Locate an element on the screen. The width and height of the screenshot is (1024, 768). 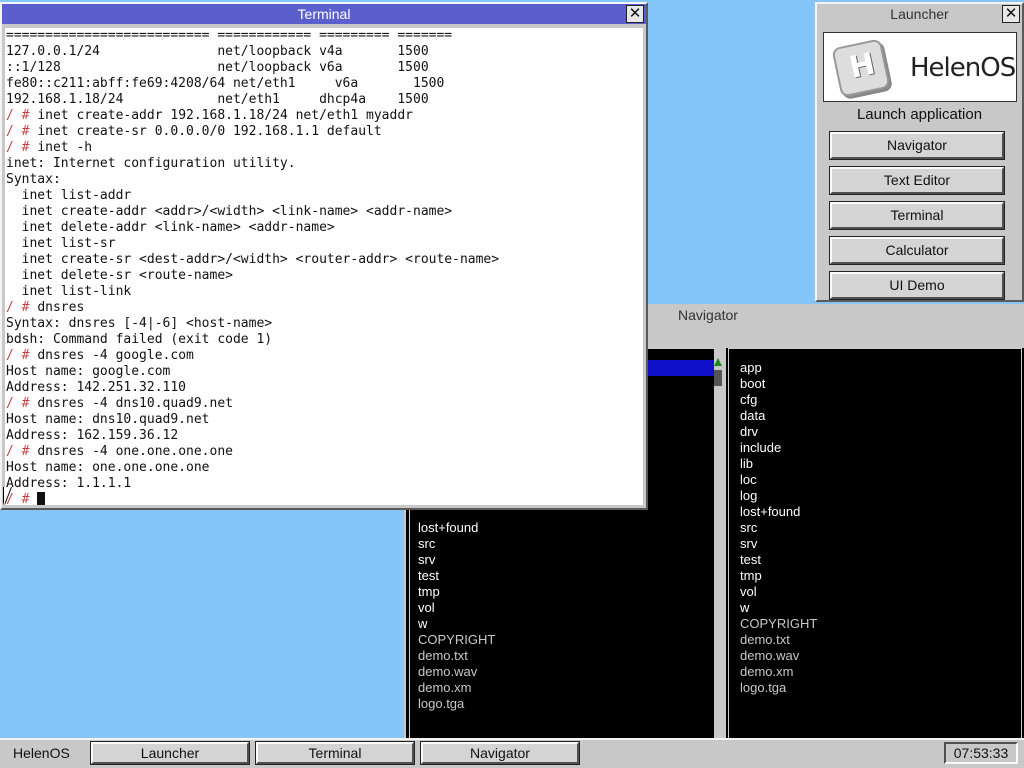
terminal-line-text: ::1/128 net/loopback v6a 1500 is located at coordinates (217, 67).